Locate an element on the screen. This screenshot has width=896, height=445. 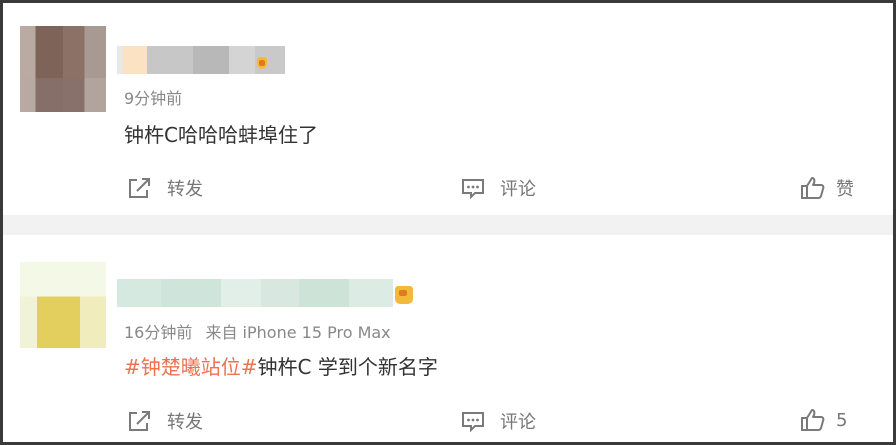
like-count: 5 is located at coordinates (842, 420).